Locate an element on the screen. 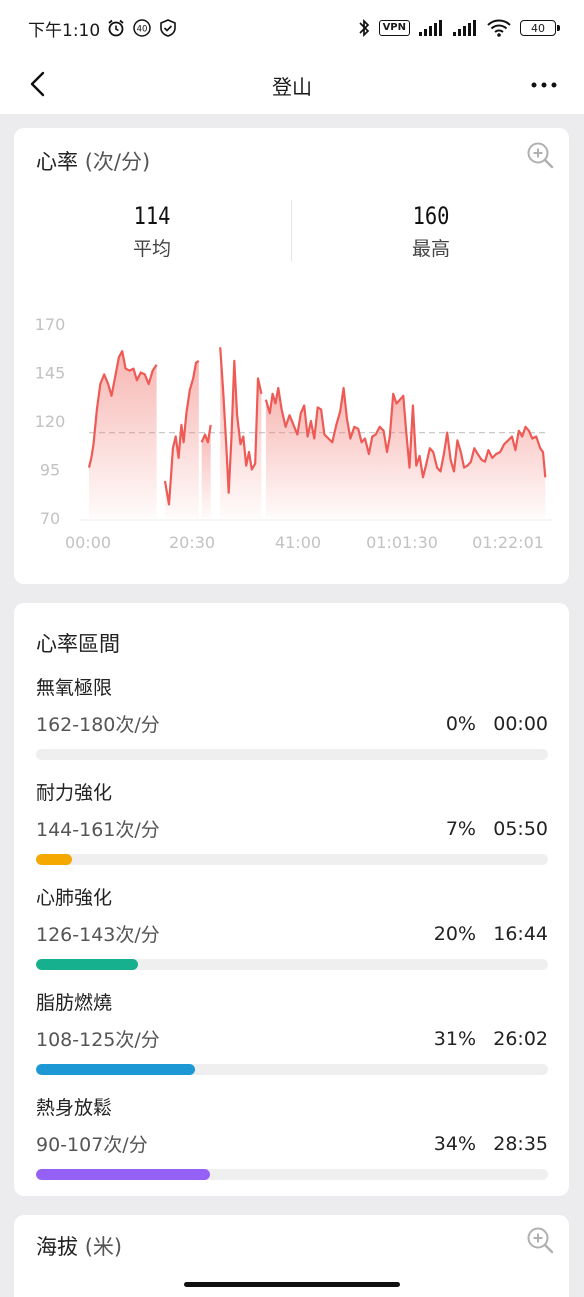 The width and height of the screenshot is (584, 1297). zone-duration: 26:02 is located at coordinates (520, 1038).